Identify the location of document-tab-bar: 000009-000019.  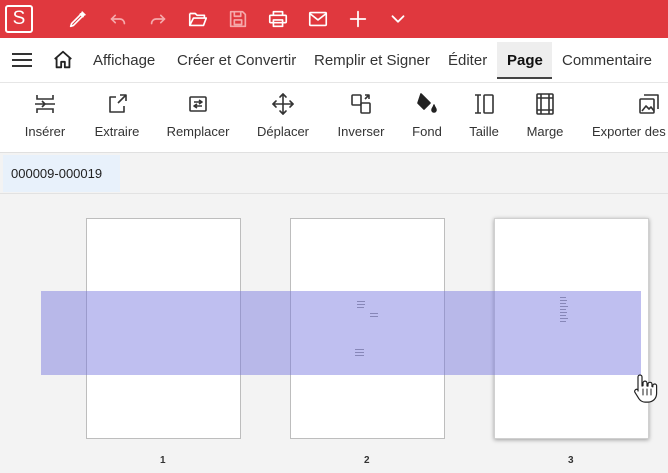
(334, 173).